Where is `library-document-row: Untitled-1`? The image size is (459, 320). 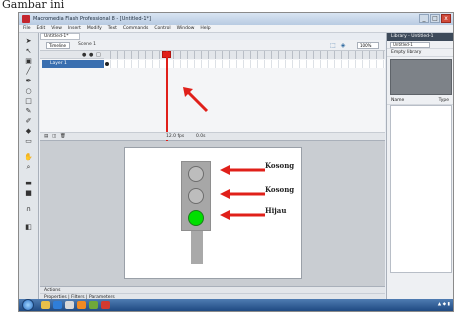
library-document-row: Untitled-1 is located at coordinates (420, 45).